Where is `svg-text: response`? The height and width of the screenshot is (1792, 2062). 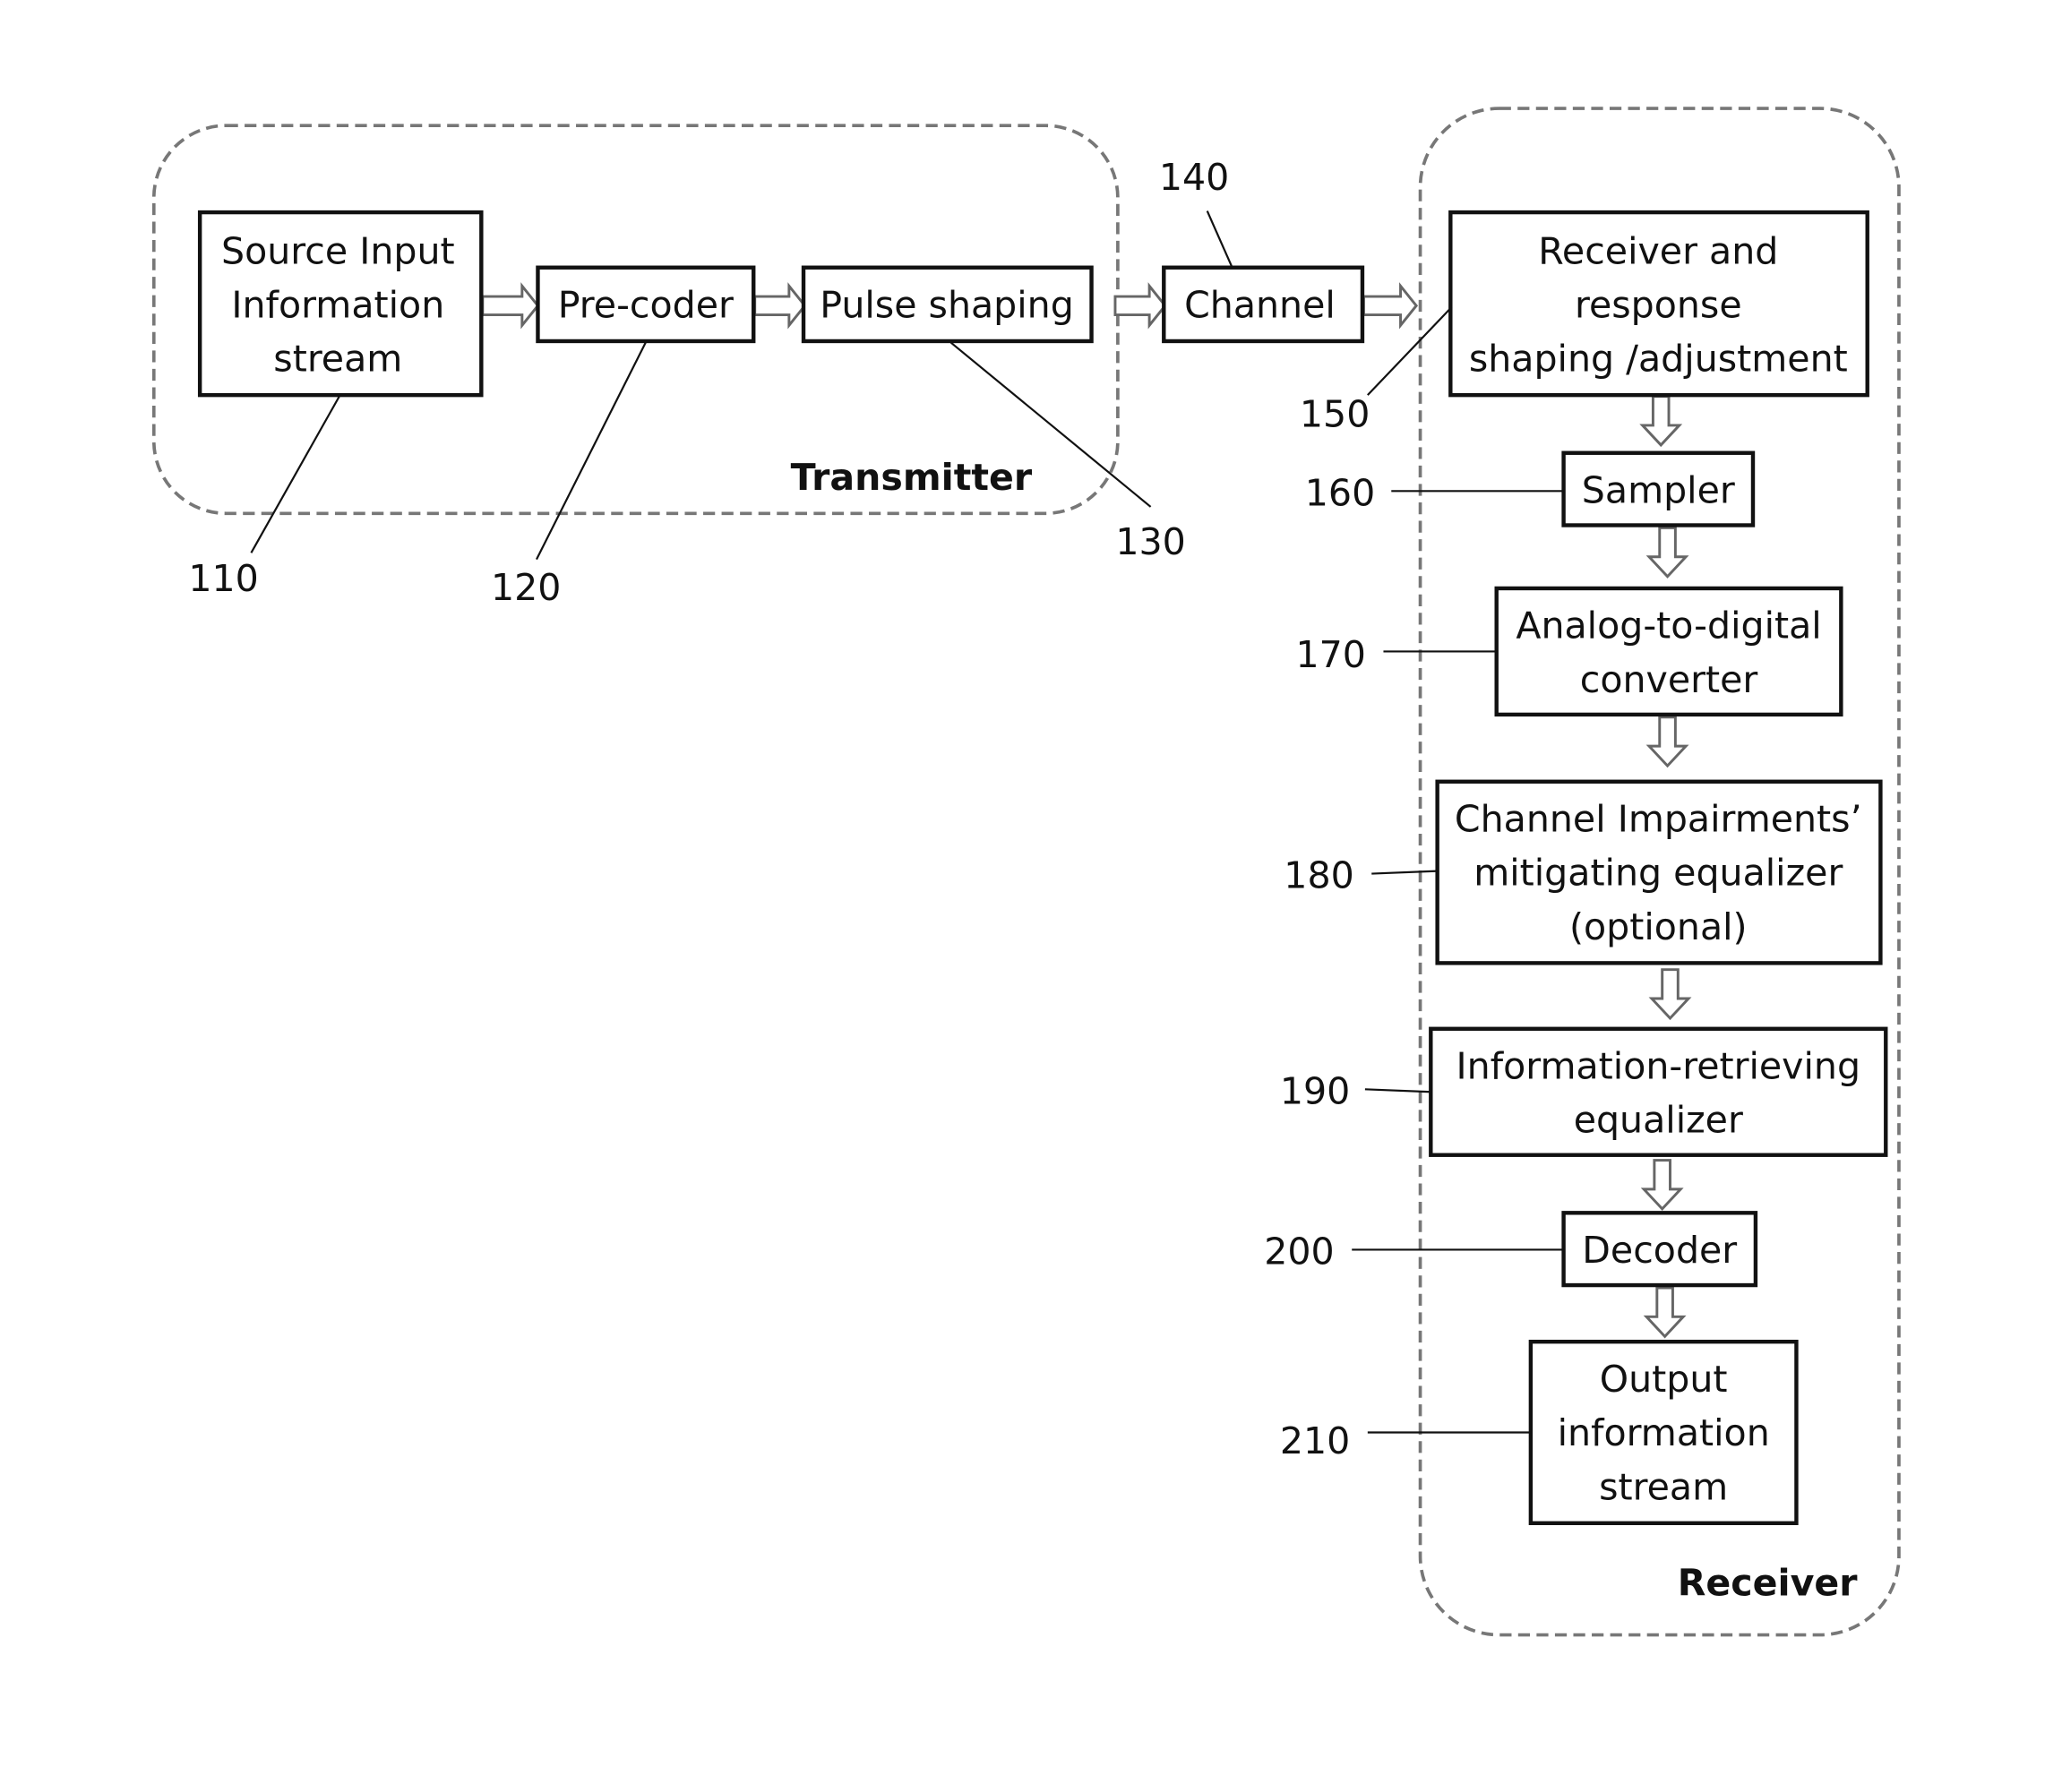 svg-text: response is located at coordinates (1658, 305).